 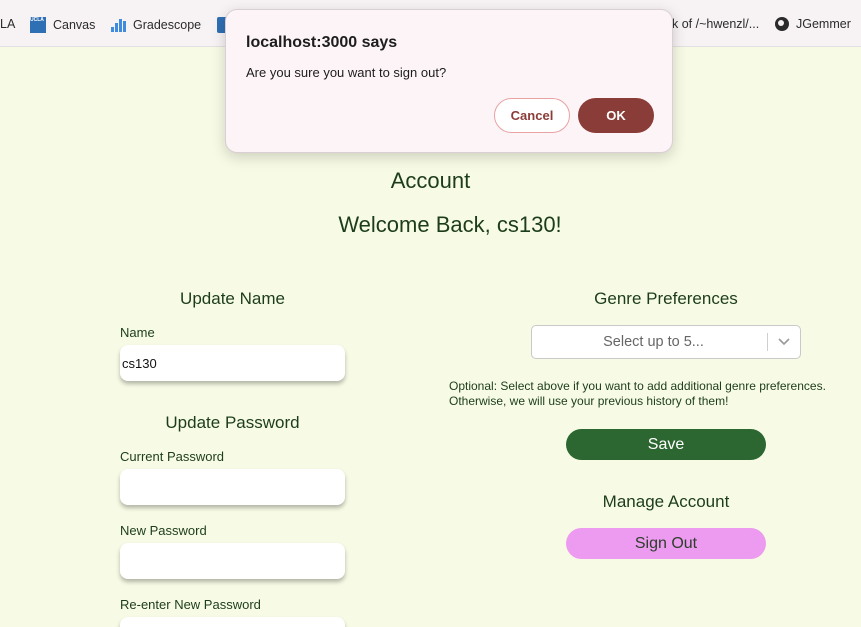 I want to click on name-label: Name, so click(x=137, y=332).